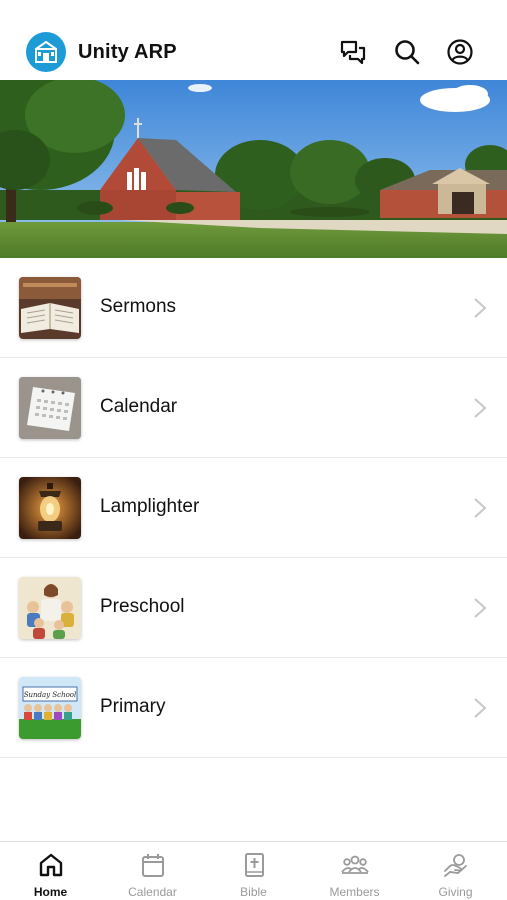  I want to click on list-item-calendar: Calendar, so click(253, 408).